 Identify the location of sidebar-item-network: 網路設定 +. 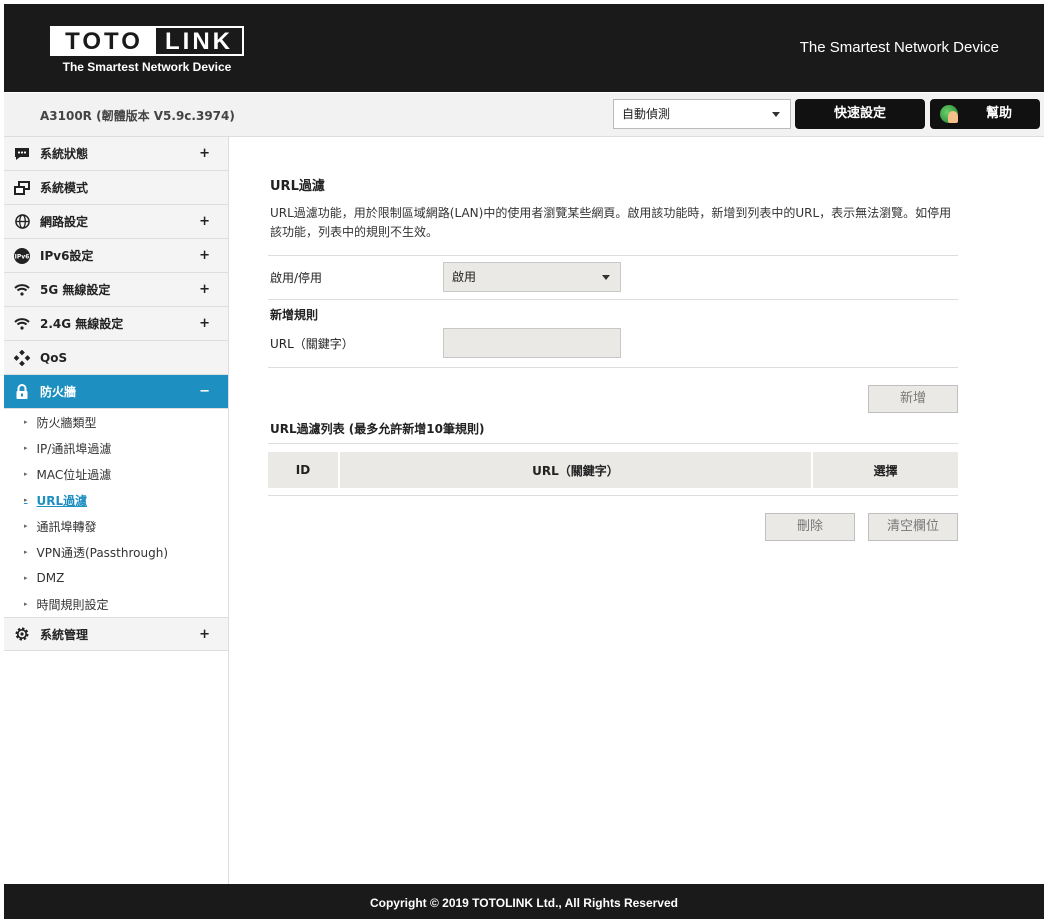
(116, 222).